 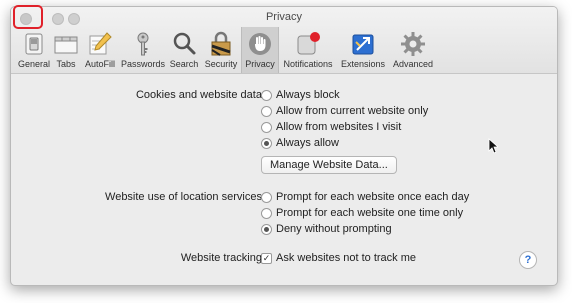 What do you see at coordinates (66, 45) in the screenshot?
I see `tabs-icon` at bounding box center [66, 45].